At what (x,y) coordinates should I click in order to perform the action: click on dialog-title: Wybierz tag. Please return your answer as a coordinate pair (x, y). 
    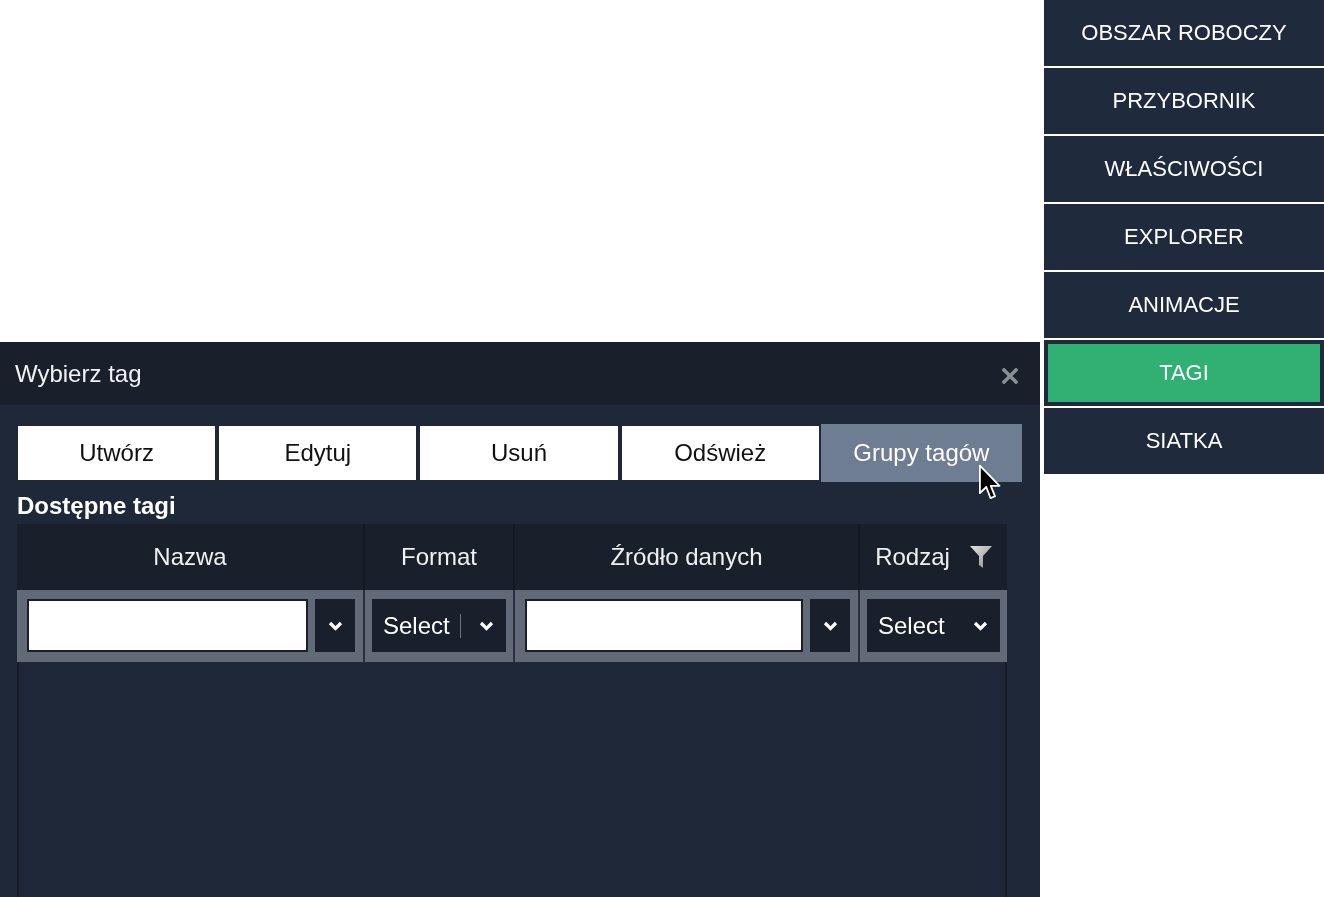
    Looking at the image, I should click on (78, 373).